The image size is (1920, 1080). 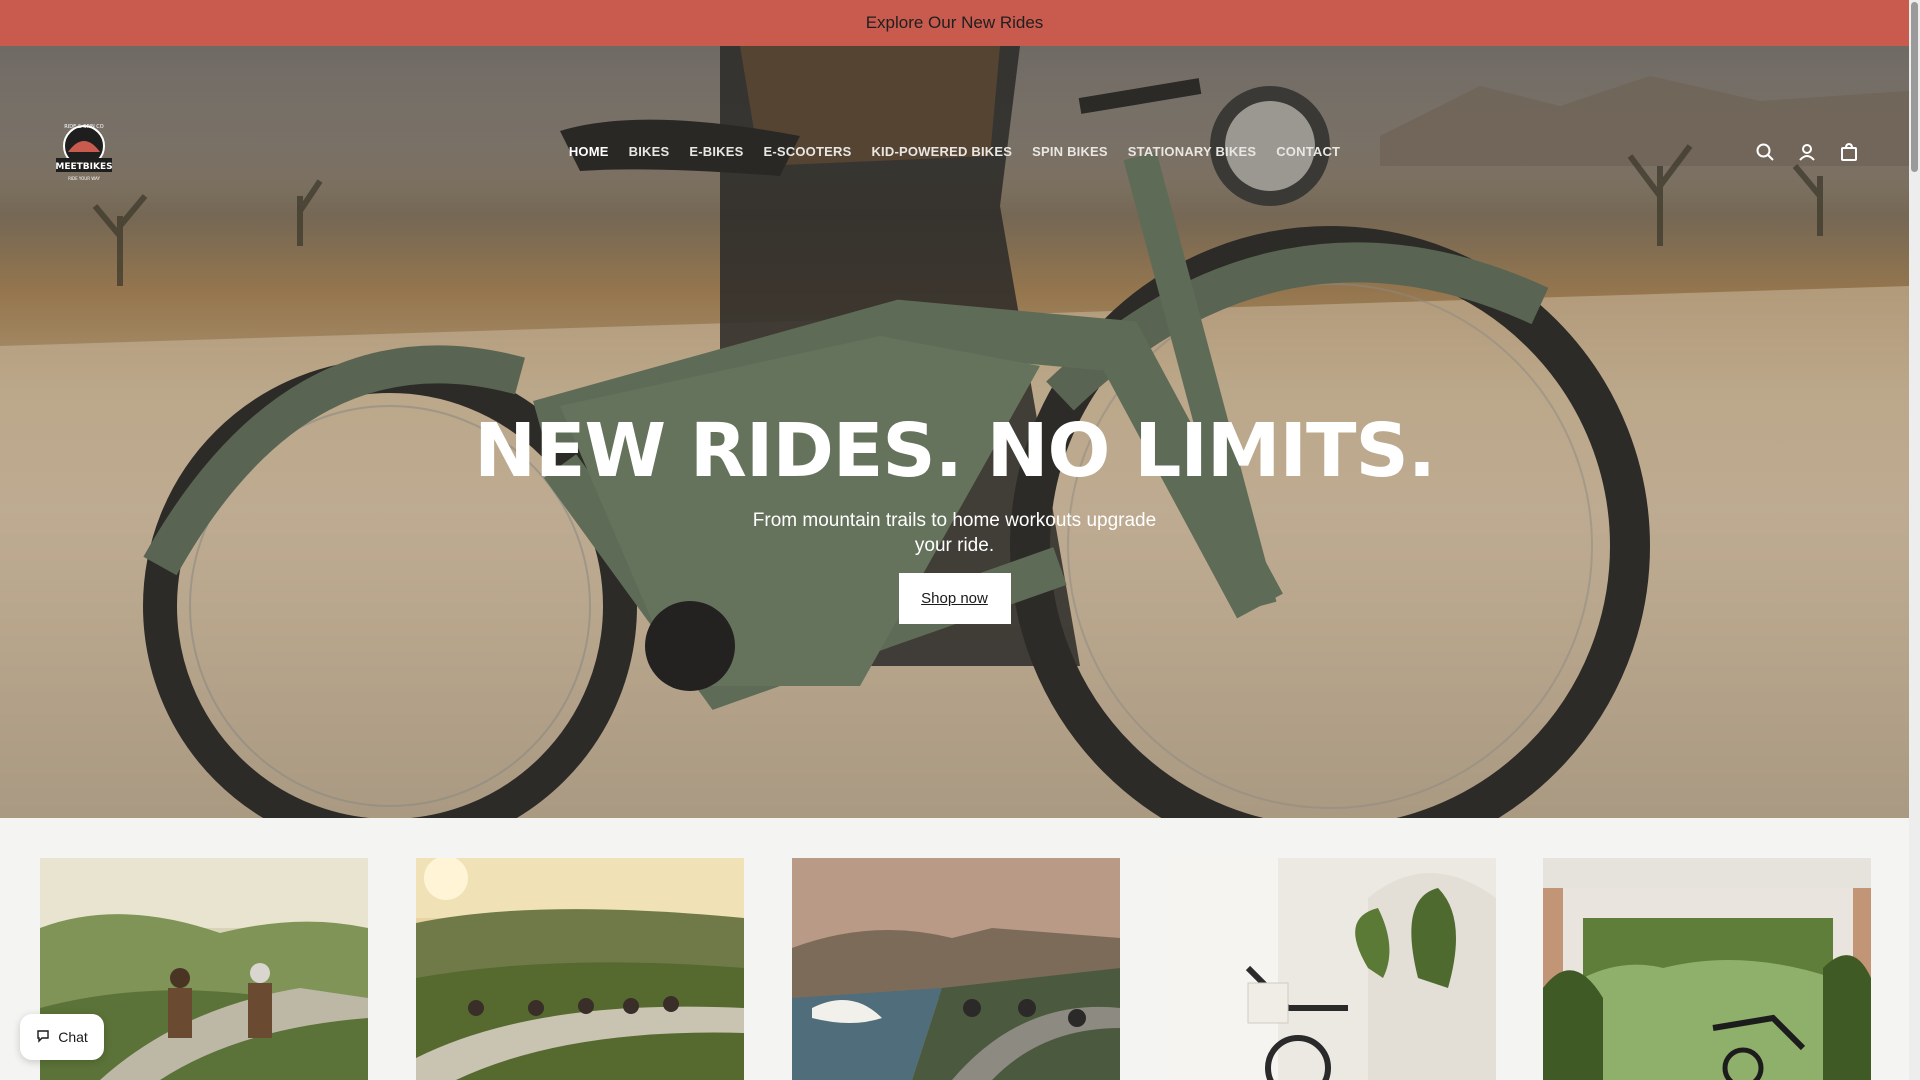 I want to click on svg-text: RIDE & SPIN CO, so click(x=84, y=127).